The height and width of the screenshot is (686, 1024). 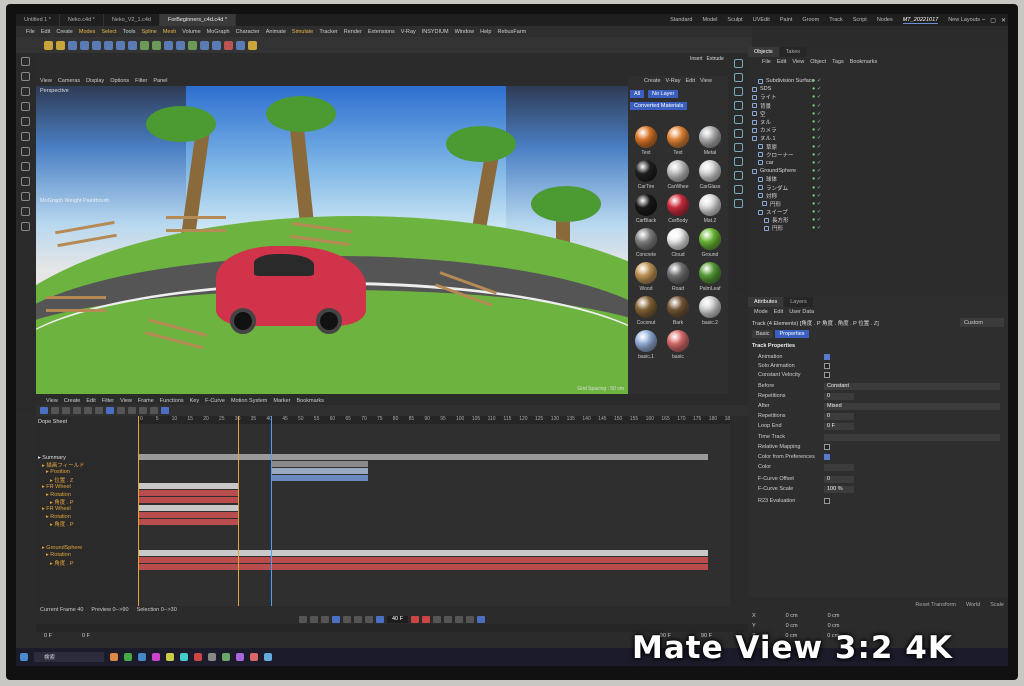 What do you see at coordinates (706, 81) in the screenshot?
I see `material-menu-item: View` at bounding box center [706, 81].